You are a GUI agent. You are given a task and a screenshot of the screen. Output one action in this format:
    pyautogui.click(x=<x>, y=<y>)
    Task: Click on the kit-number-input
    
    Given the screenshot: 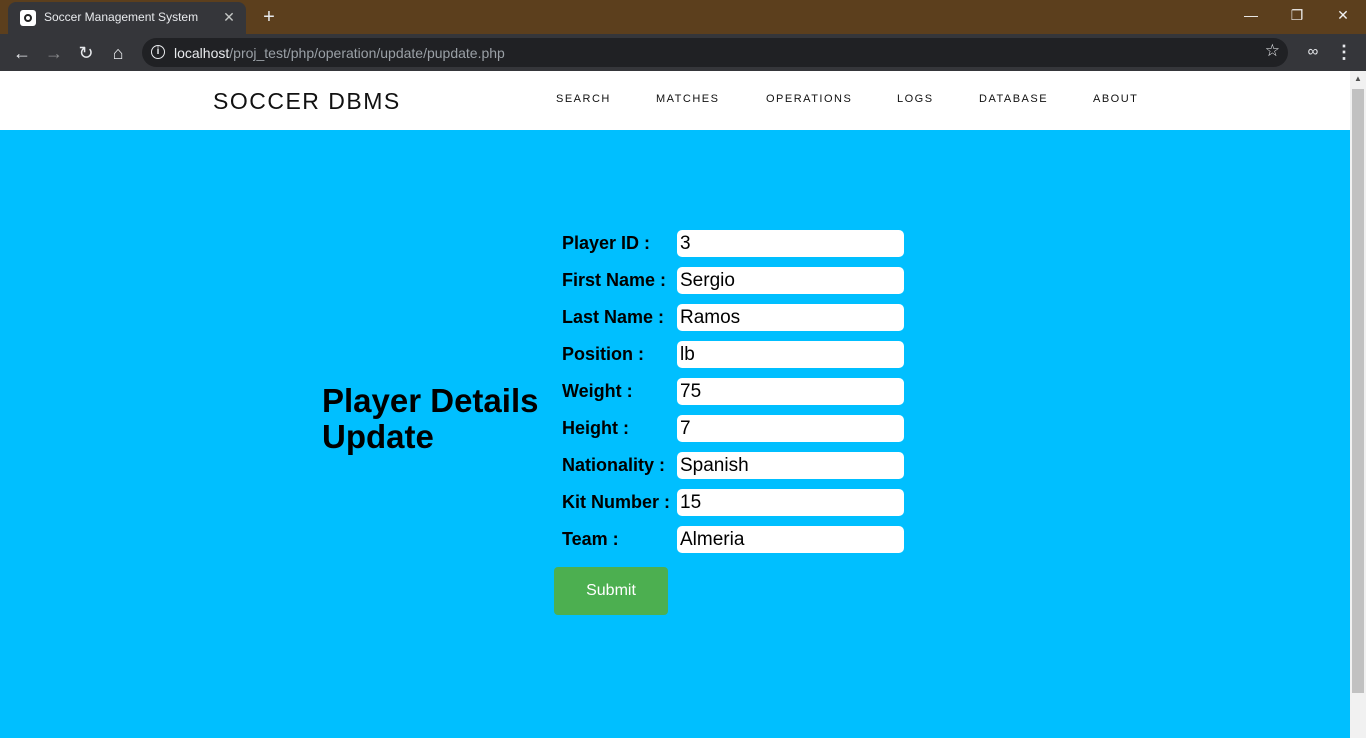 What is the action you would take?
    pyautogui.click(x=790, y=502)
    